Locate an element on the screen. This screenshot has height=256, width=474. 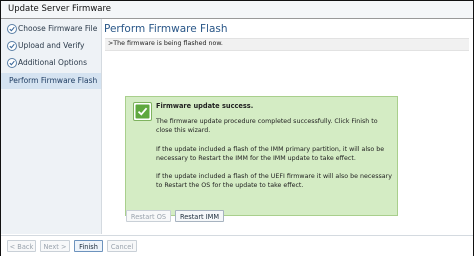
checkmark-icon is located at coordinates (142, 111).